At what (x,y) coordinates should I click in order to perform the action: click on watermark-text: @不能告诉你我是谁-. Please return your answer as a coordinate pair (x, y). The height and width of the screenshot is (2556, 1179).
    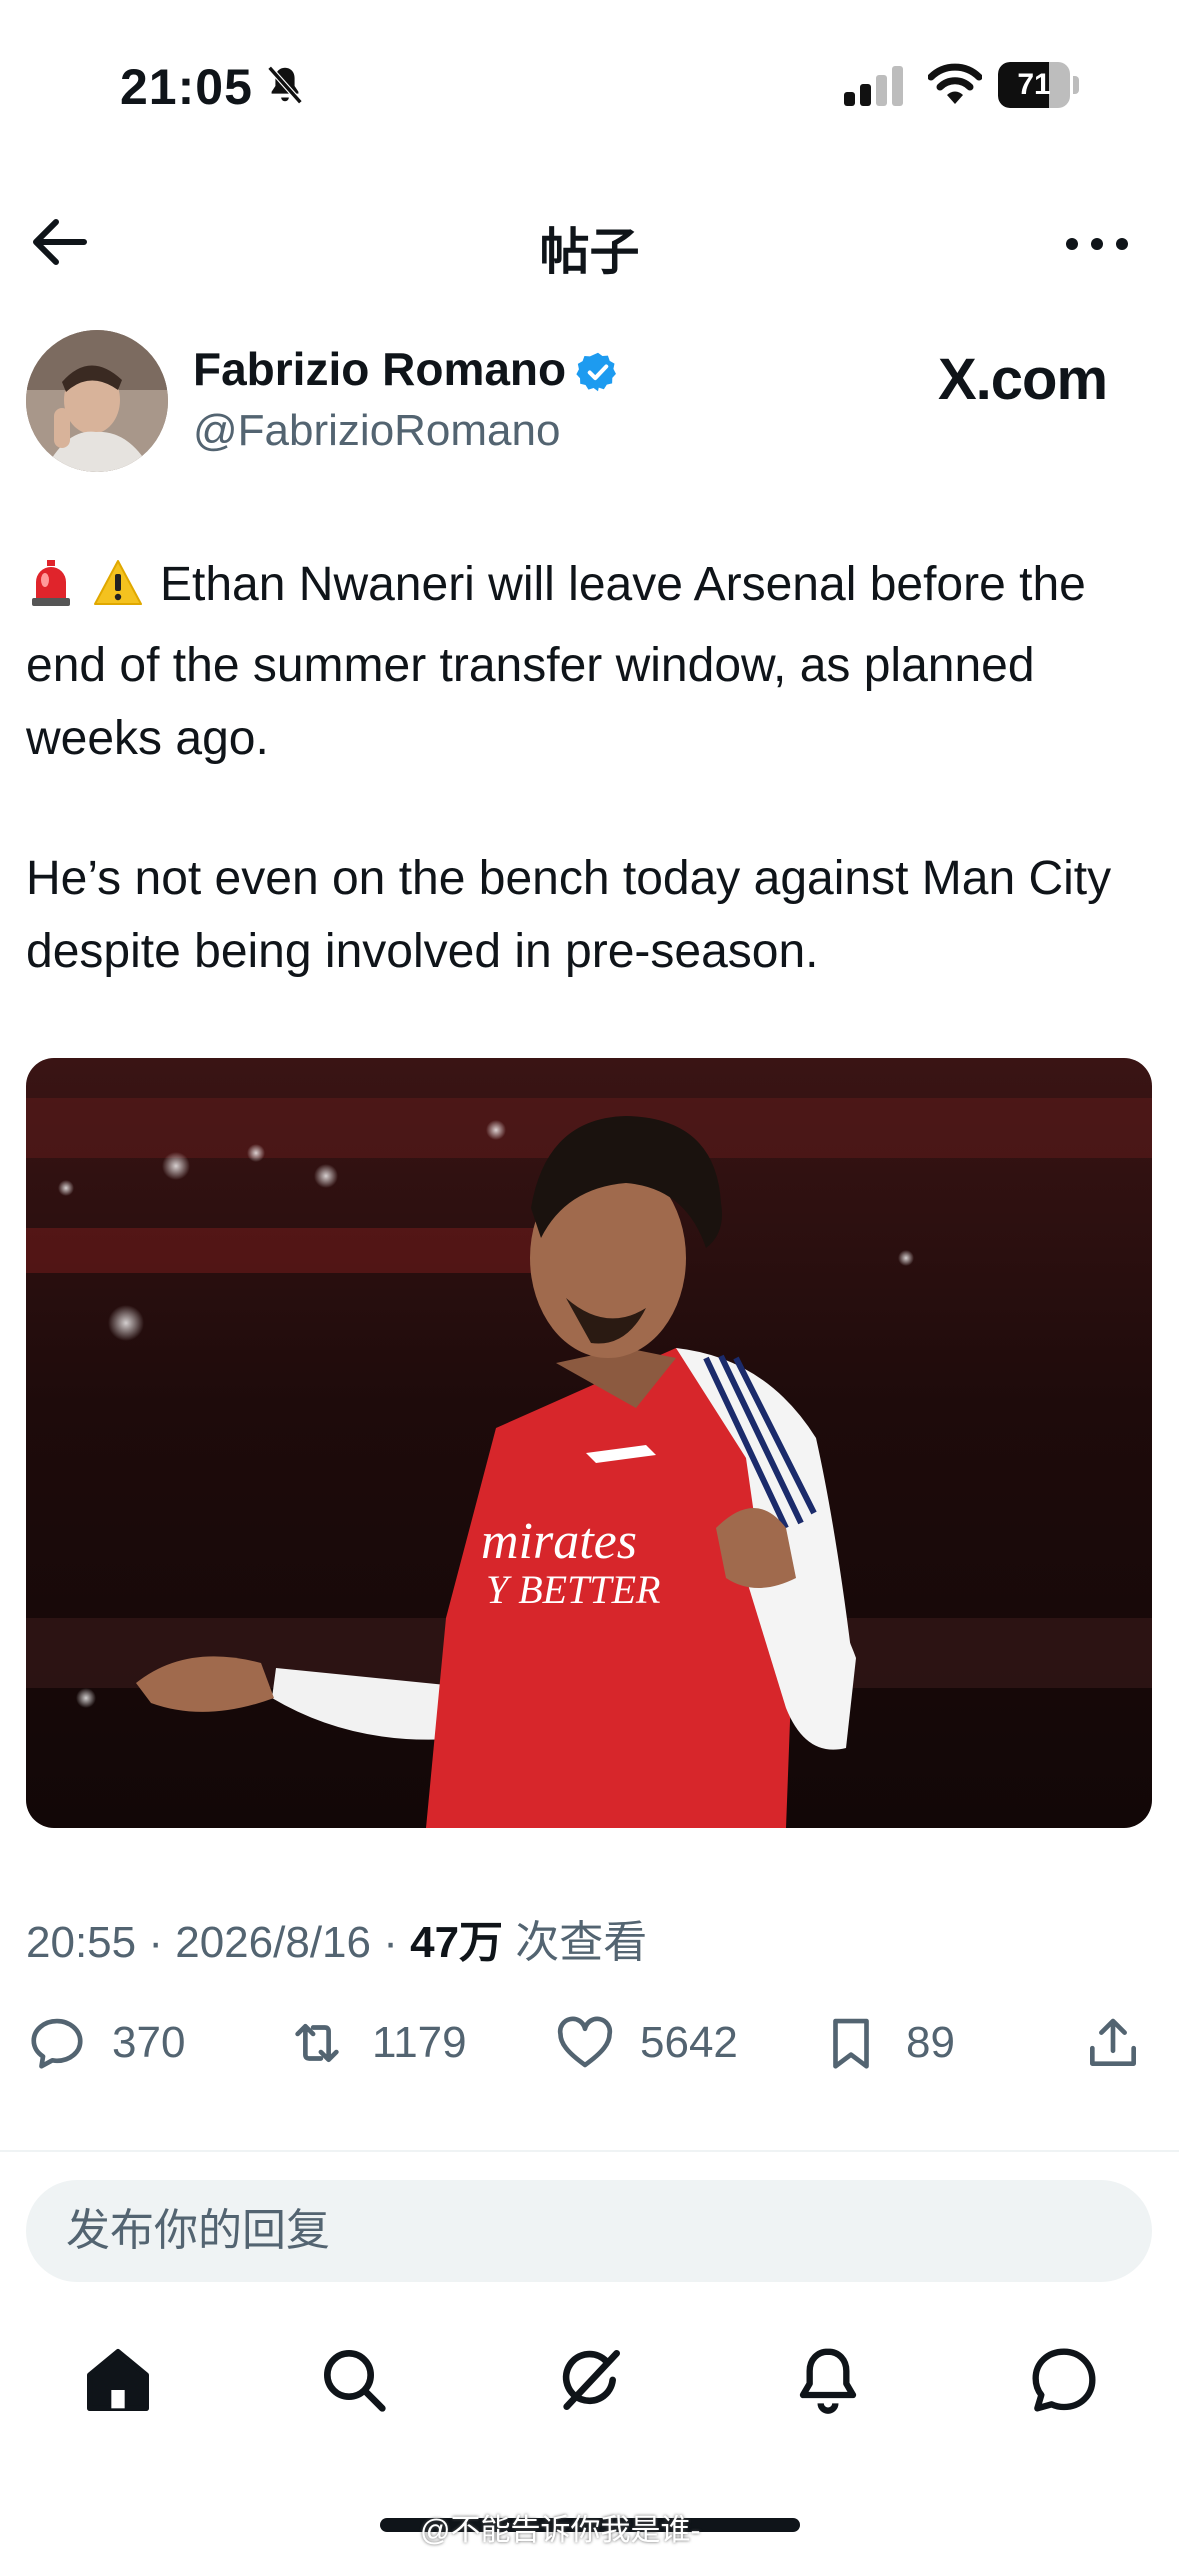
    Looking at the image, I should click on (560, 2530).